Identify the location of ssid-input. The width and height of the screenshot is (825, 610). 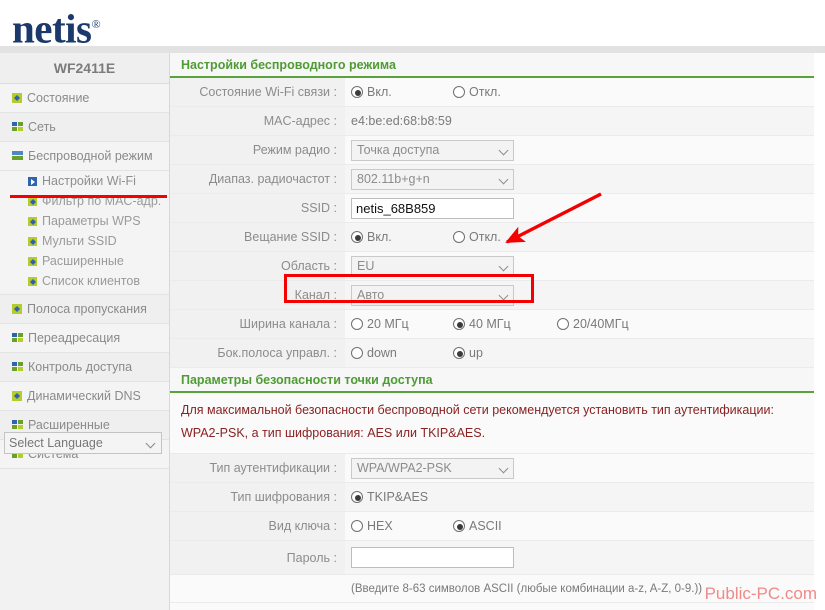
(432, 208).